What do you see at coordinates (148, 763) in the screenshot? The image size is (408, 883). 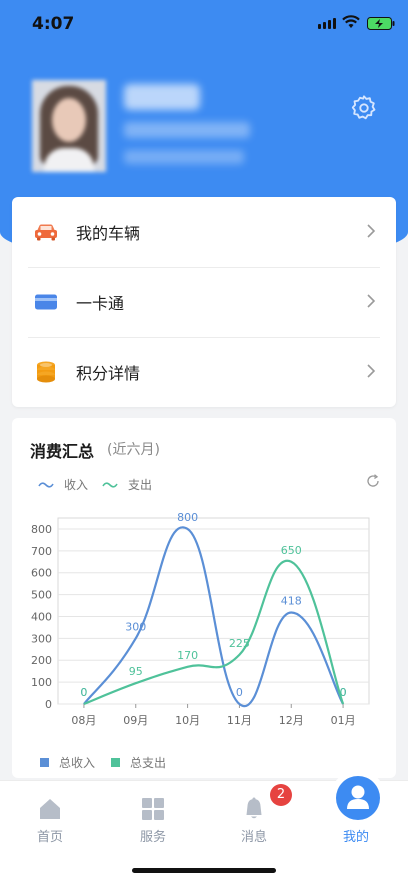 I see `legend-label: 总支出` at bounding box center [148, 763].